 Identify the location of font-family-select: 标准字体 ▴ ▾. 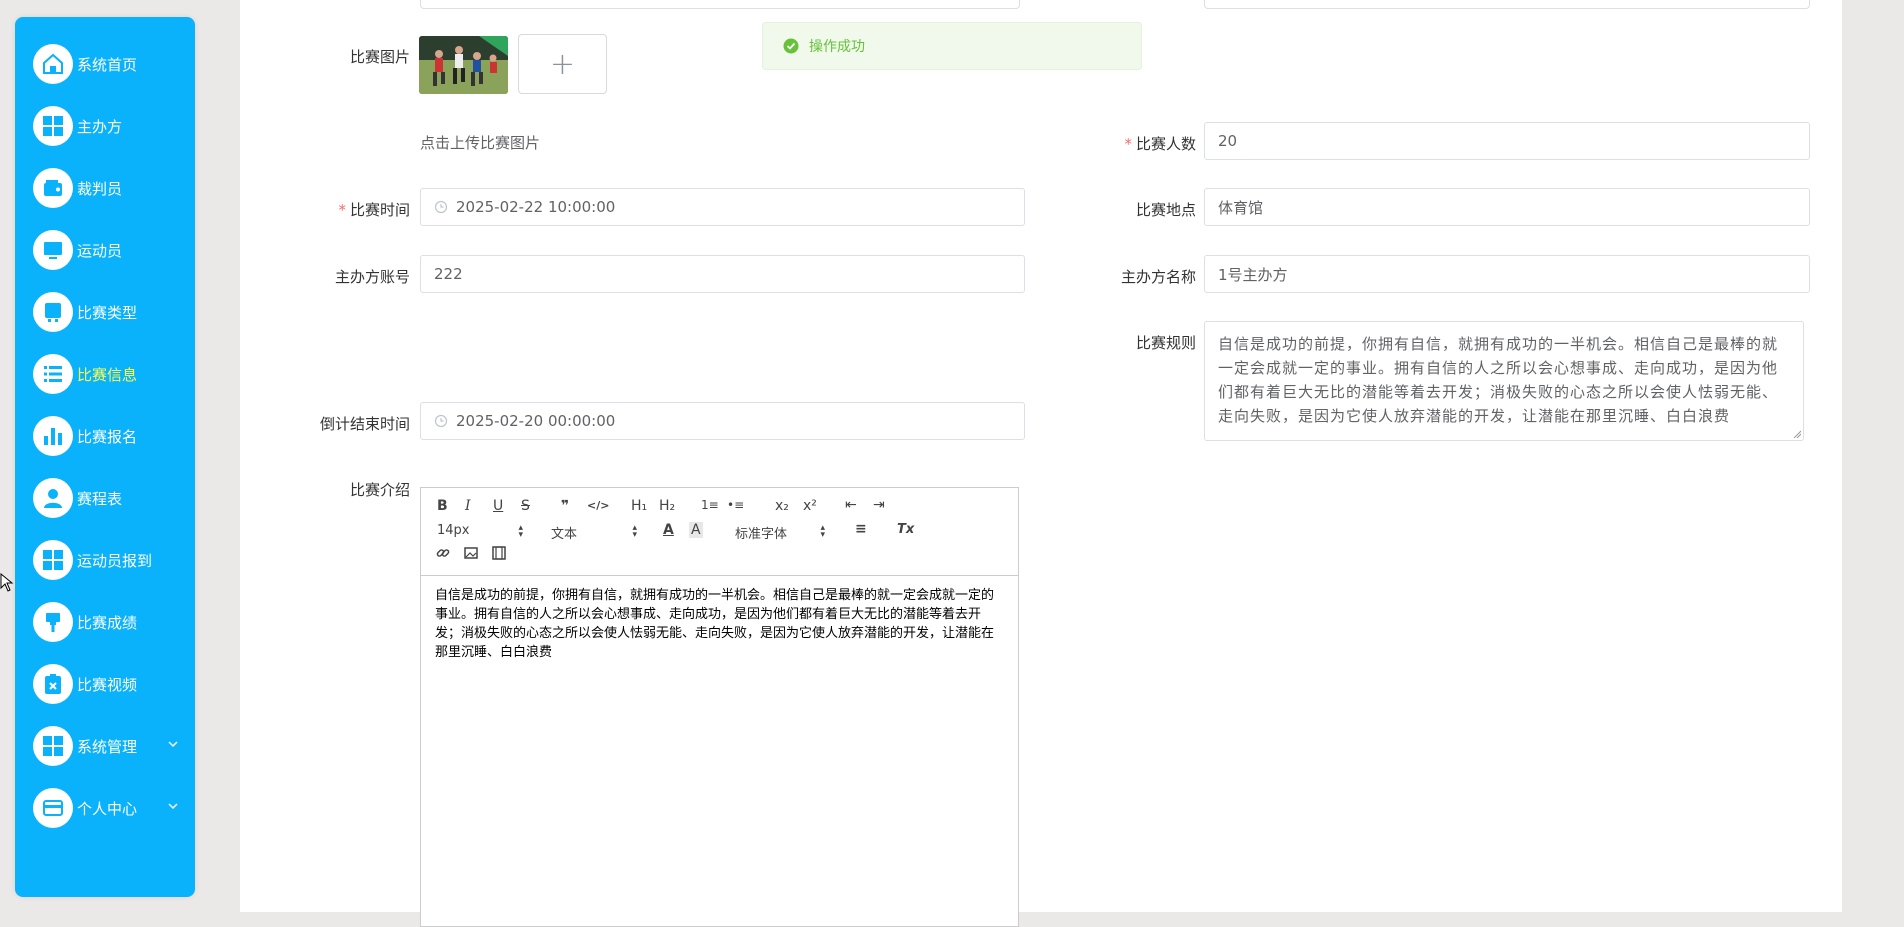
(780, 533).